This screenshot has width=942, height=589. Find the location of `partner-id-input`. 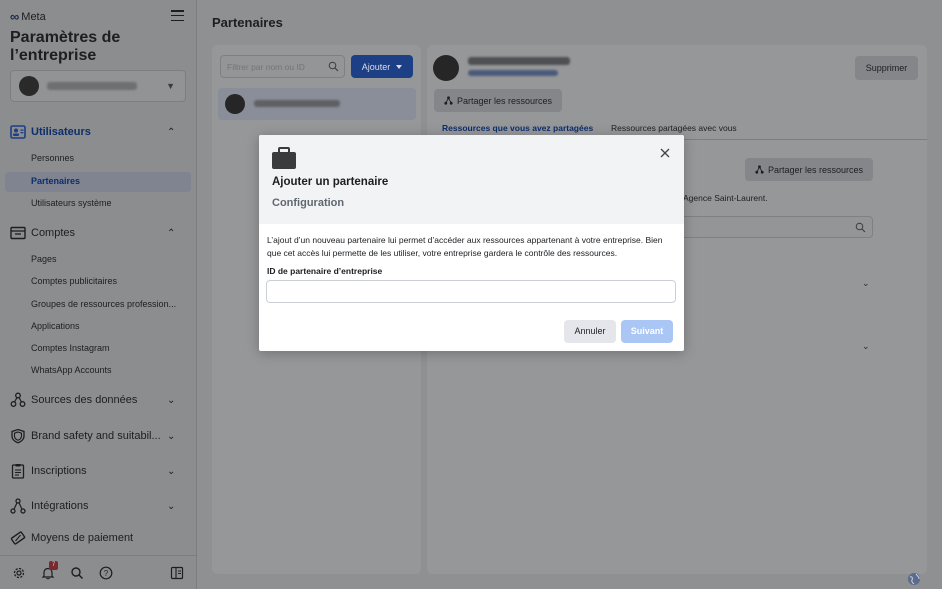

partner-id-input is located at coordinates (471, 291).